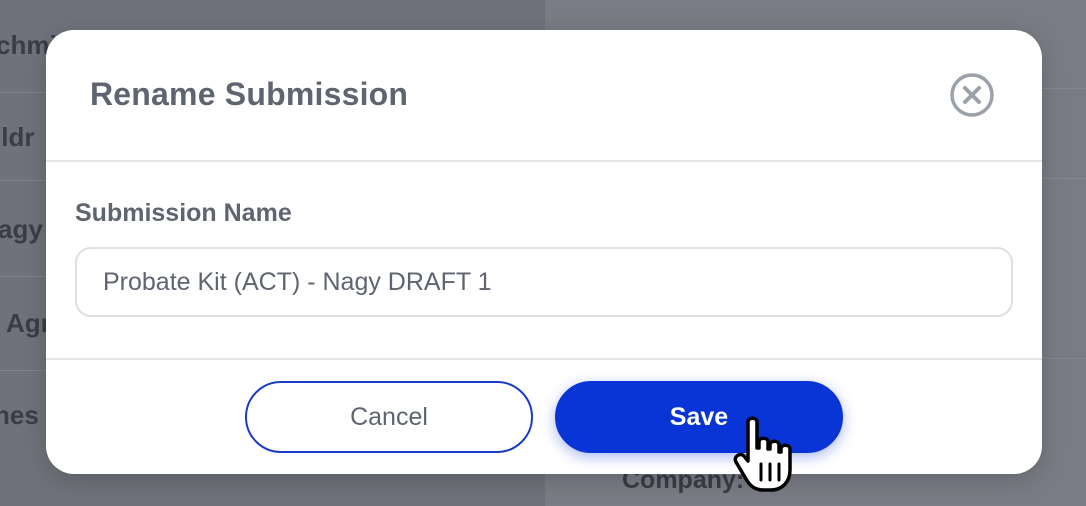 The width and height of the screenshot is (1086, 506). I want to click on background-row-text: agy, so click(21, 229).